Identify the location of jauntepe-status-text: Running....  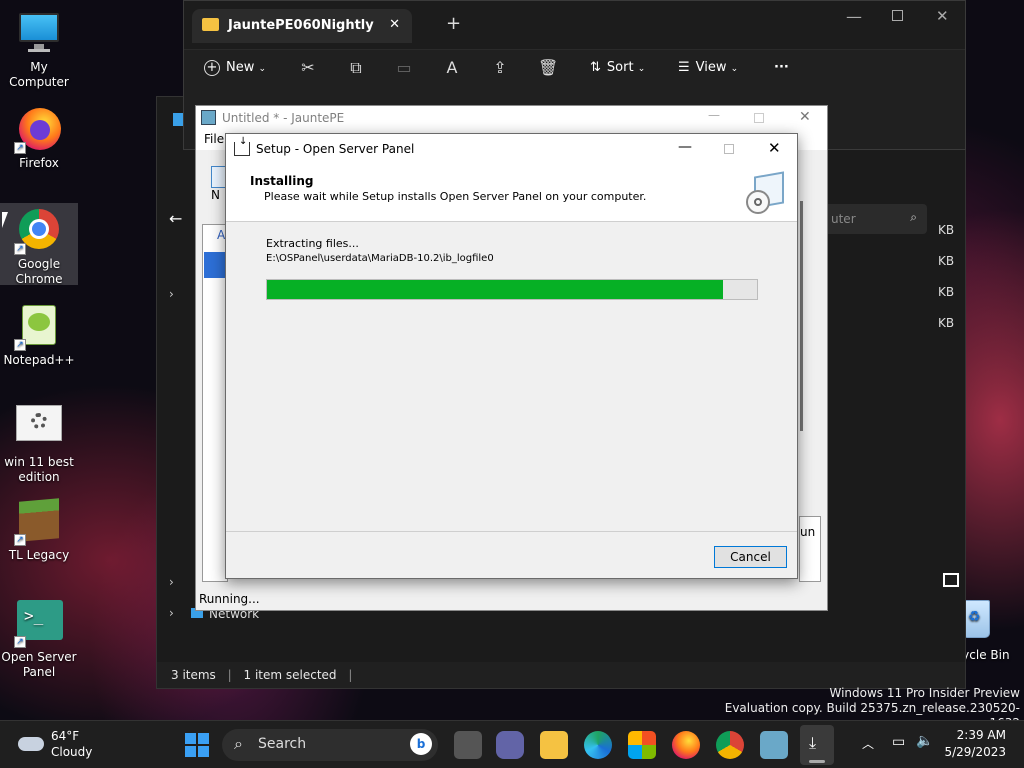
(229, 599).